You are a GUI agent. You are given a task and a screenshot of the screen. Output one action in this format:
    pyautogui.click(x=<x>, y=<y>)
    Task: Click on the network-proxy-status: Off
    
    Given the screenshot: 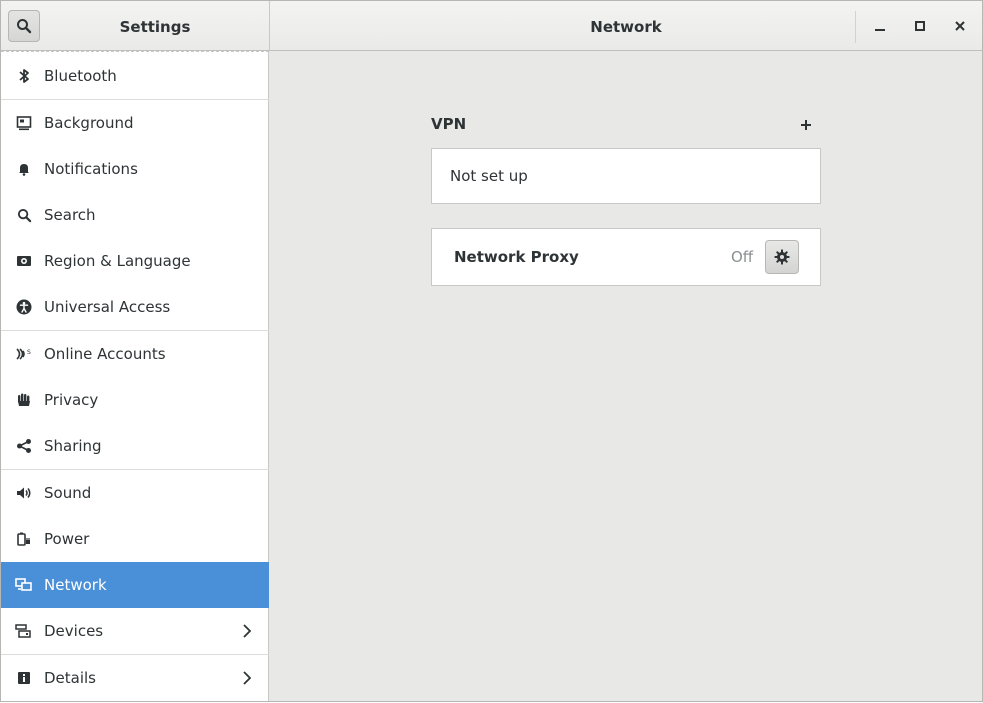 What is the action you would take?
    pyautogui.click(x=742, y=257)
    